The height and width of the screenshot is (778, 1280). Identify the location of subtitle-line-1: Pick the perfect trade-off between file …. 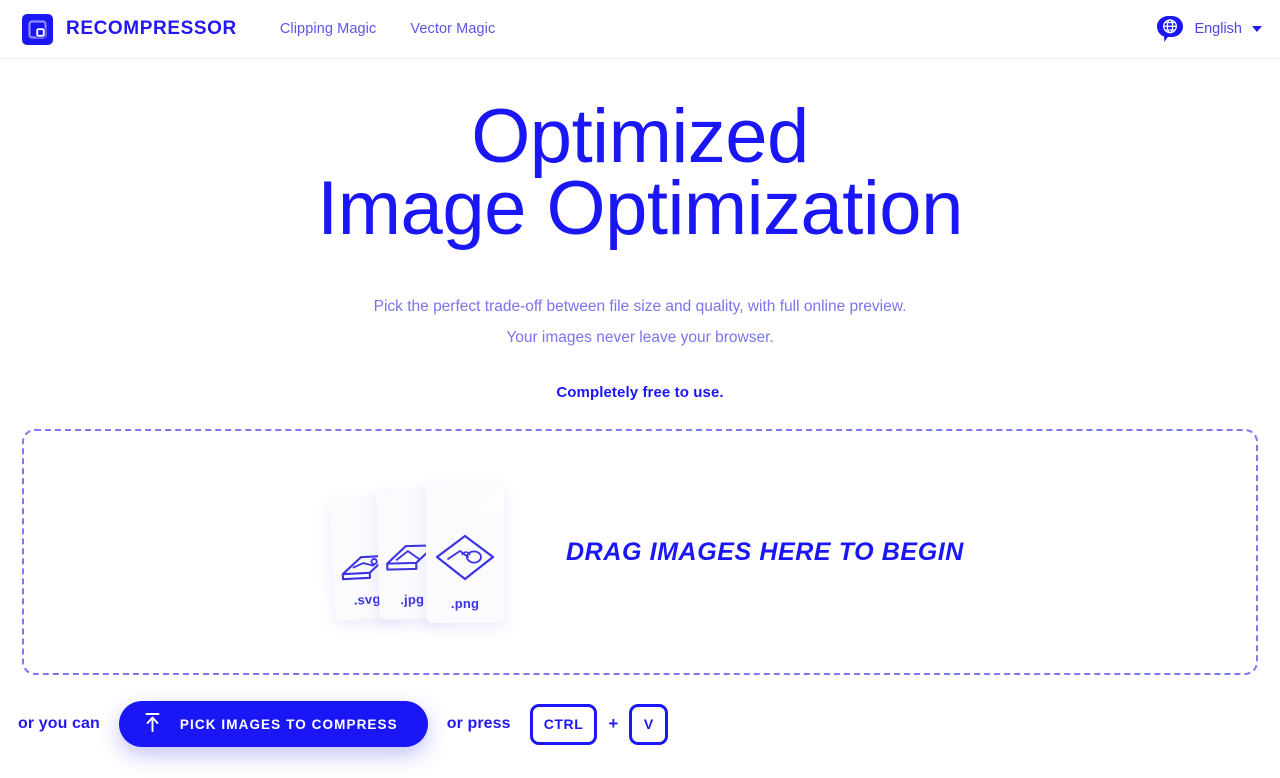
(640, 306).